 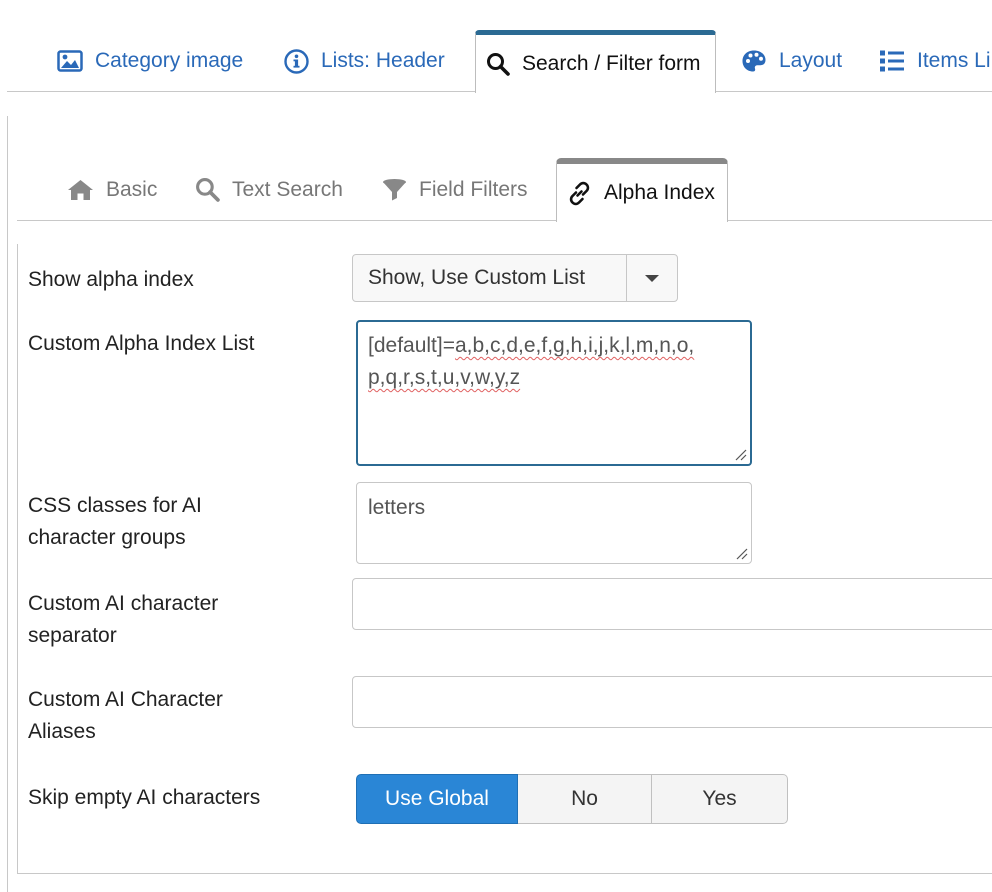 What do you see at coordinates (125, 715) in the screenshot?
I see `aliases-label: Custom AI Character Aliases` at bounding box center [125, 715].